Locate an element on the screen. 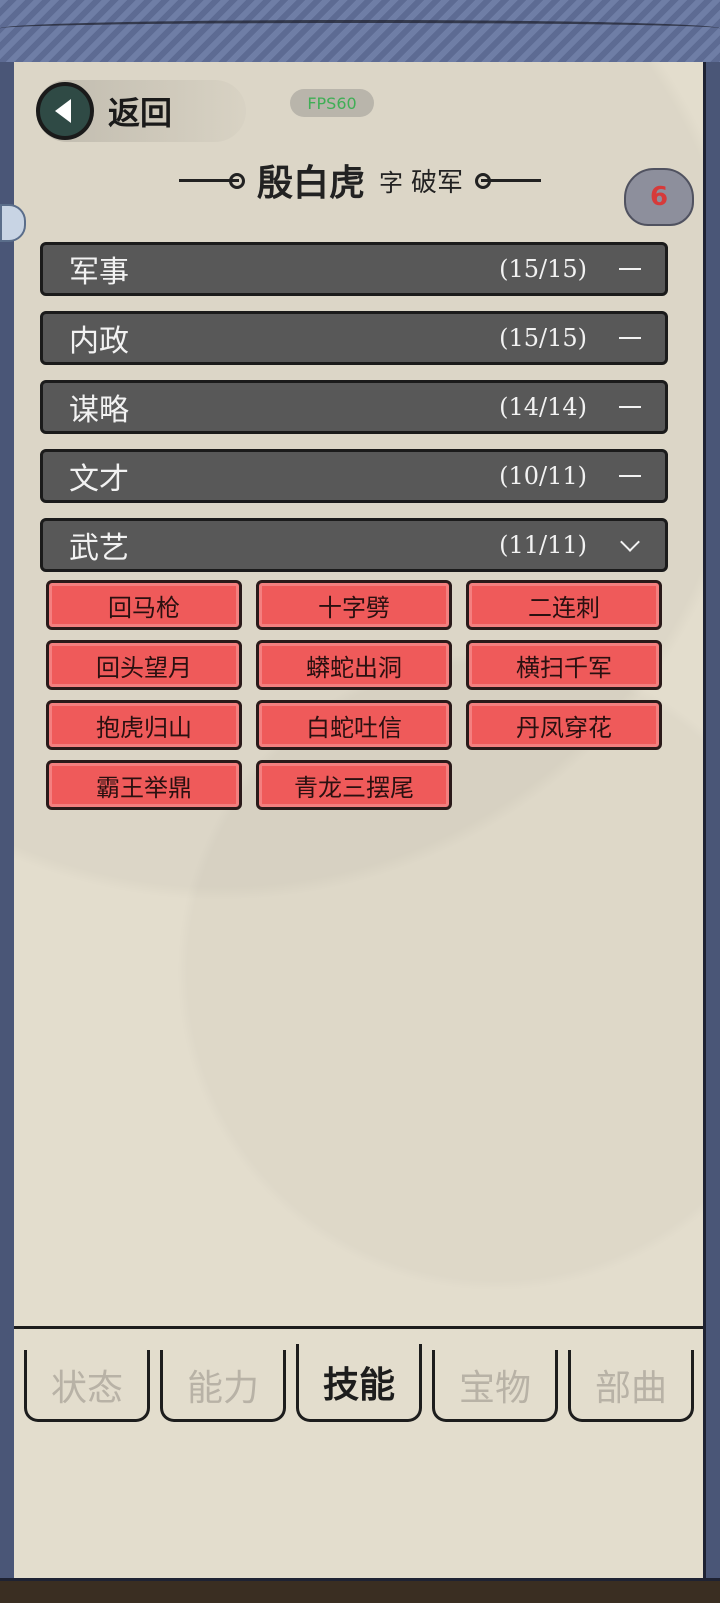 The height and width of the screenshot is (1603, 720). cloud-badge-count: 6 is located at coordinates (659, 197).